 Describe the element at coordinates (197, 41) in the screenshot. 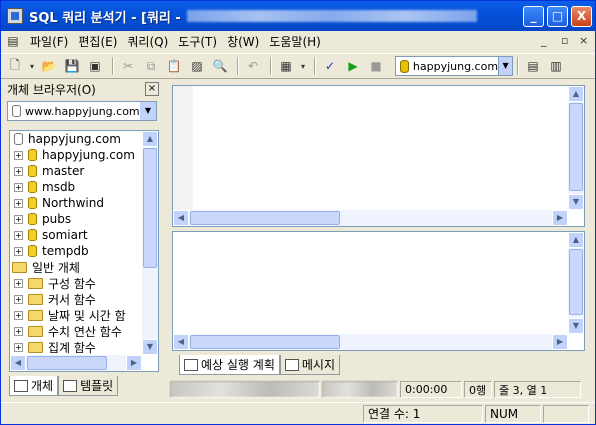

I see `menu-tools: 도구(T)` at that location.